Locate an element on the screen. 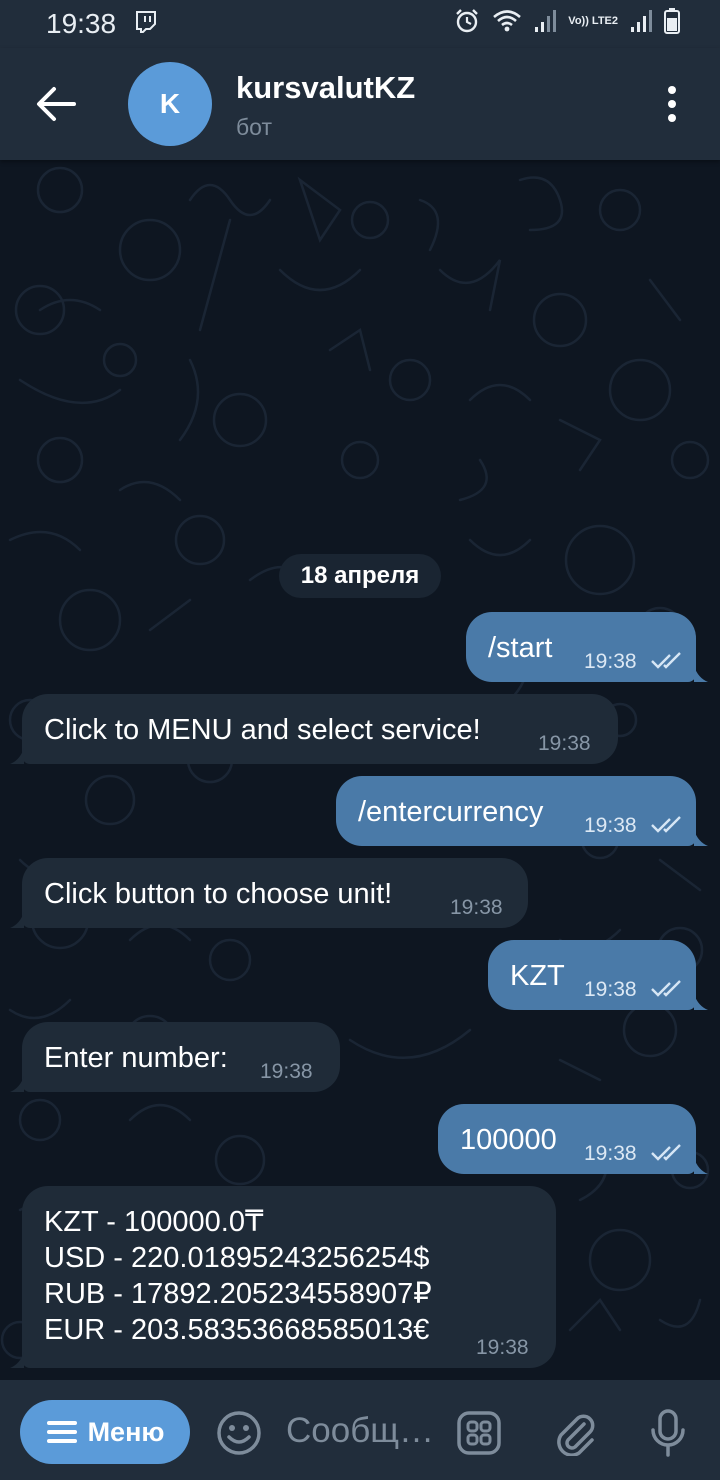 This screenshot has height=1480, width=720. chat-subtitle: бот is located at coordinates (254, 127).